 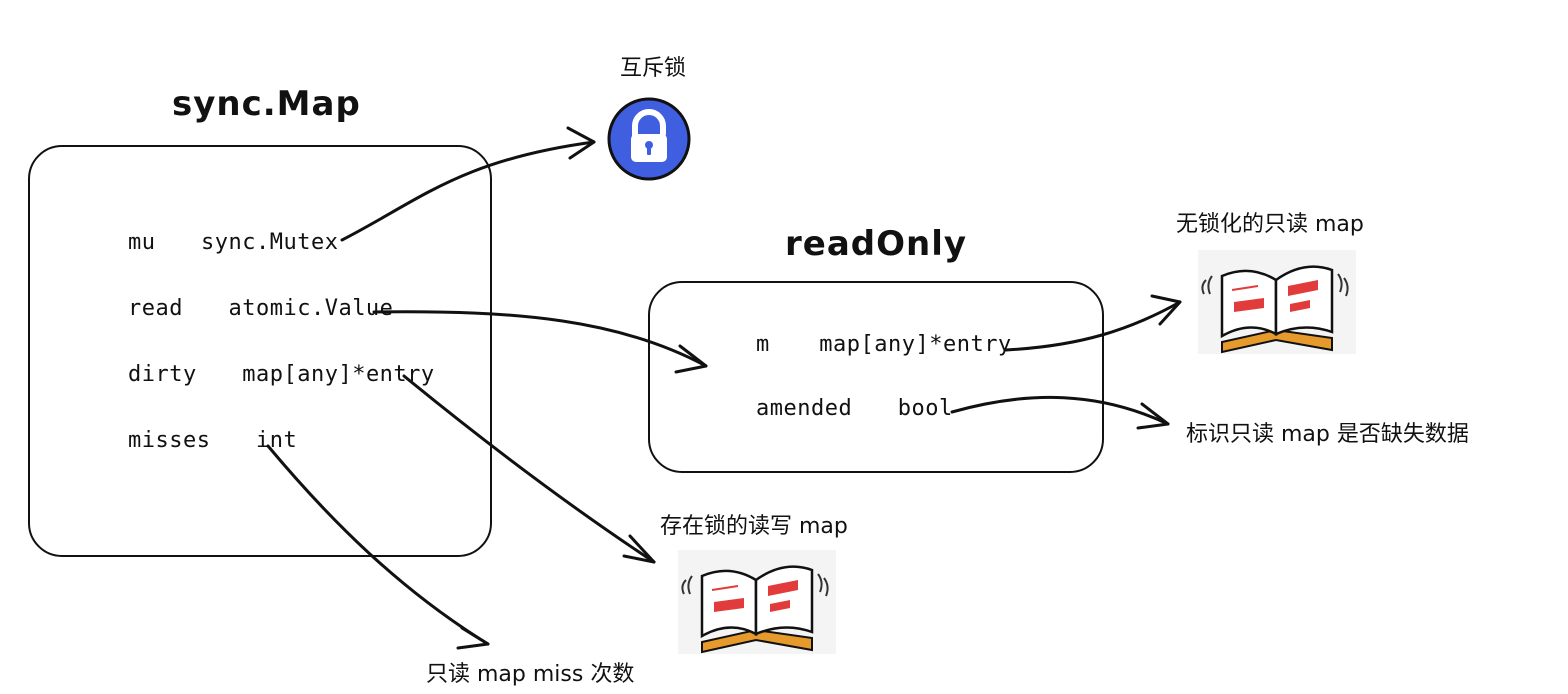 What do you see at coordinates (378, 545) in the screenshot?
I see `arrow-misses-to-label` at bounding box center [378, 545].